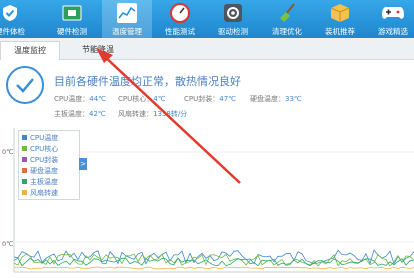 The image size is (414, 278). I want to click on legend-label: CPU核心, so click(44, 148).